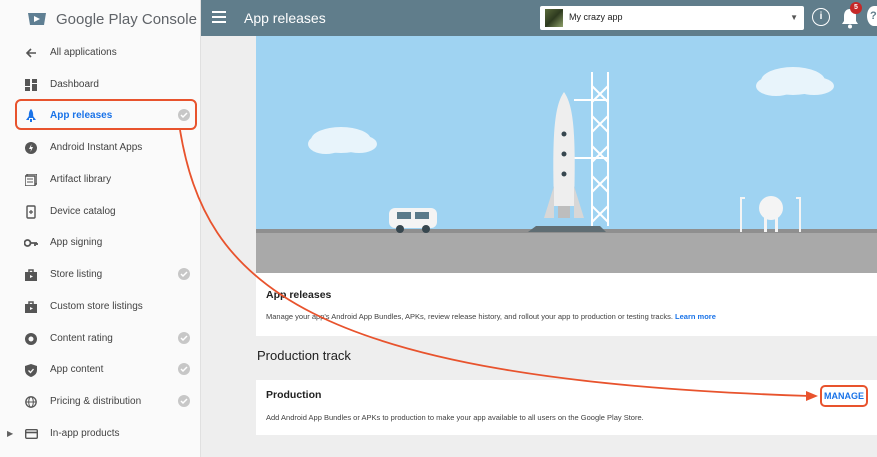  What do you see at coordinates (83, 211) in the screenshot?
I see `sidebar-item-label: Device catalog` at bounding box center [83, 211].